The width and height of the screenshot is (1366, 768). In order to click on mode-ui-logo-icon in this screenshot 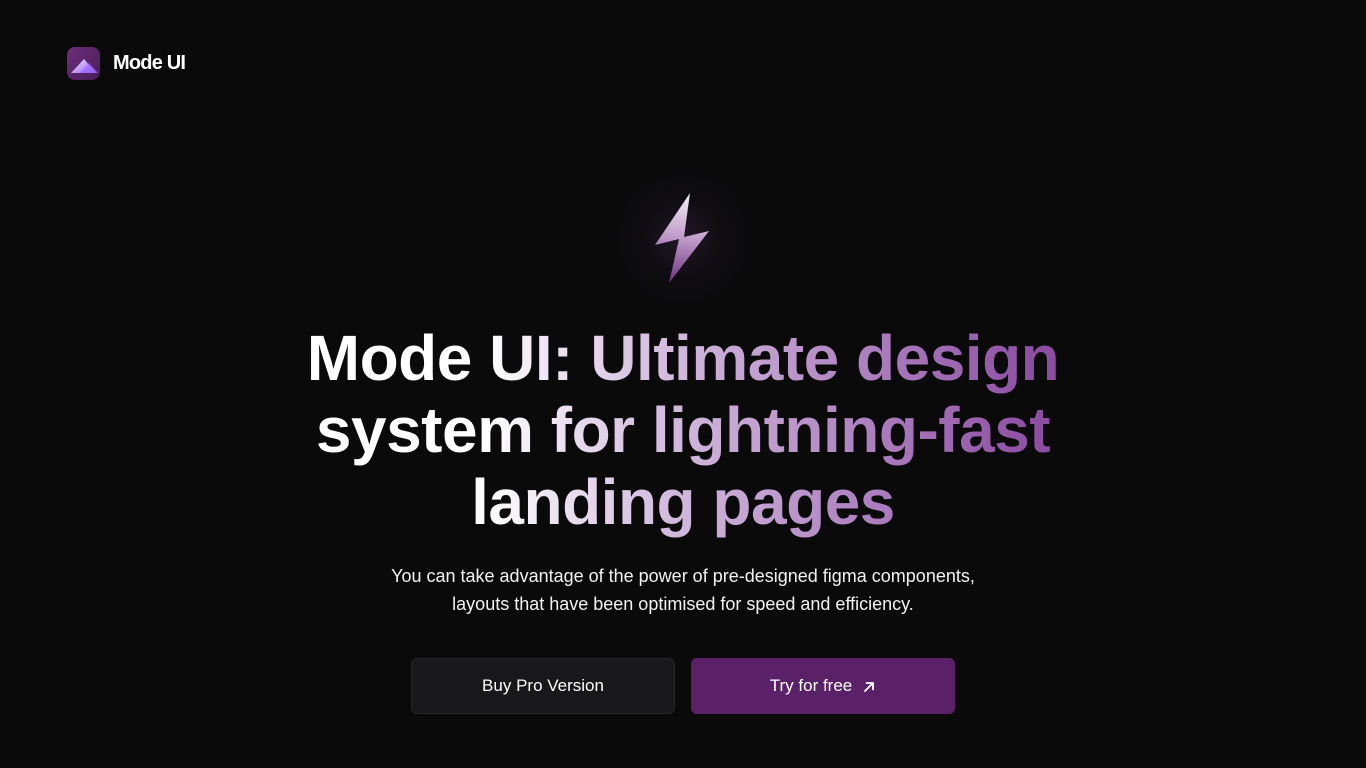, I will do `click(83, 63)`.